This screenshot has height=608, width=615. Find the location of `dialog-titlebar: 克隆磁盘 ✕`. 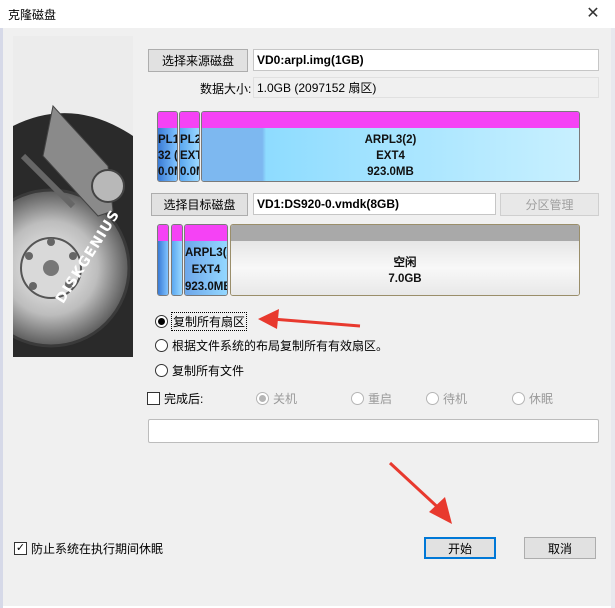

dialog-titlebar: 克隆磁盘 ✕ is located at coordinates (307, 14).